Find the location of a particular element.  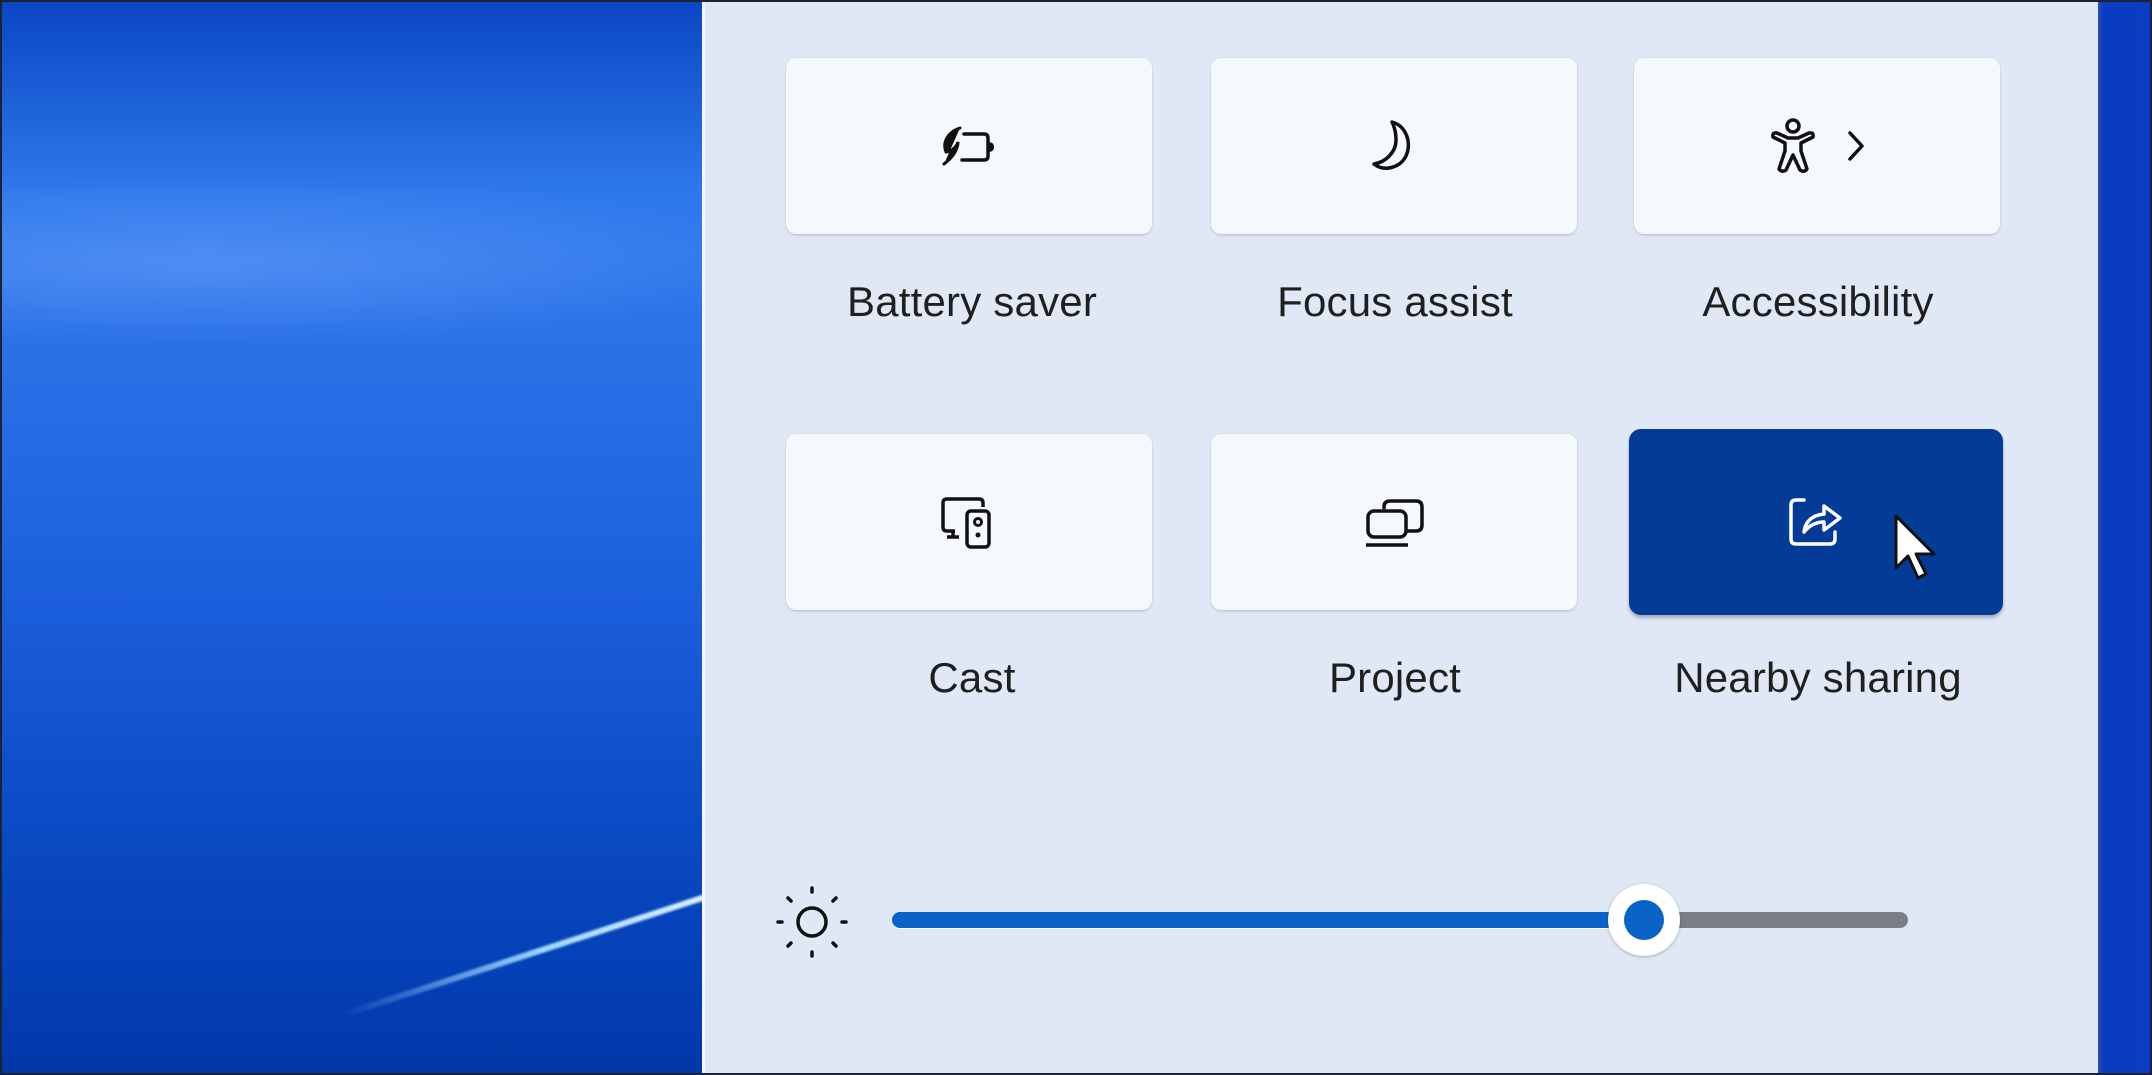

mouse-cursor-icon is located at coordinates (1917, 550).